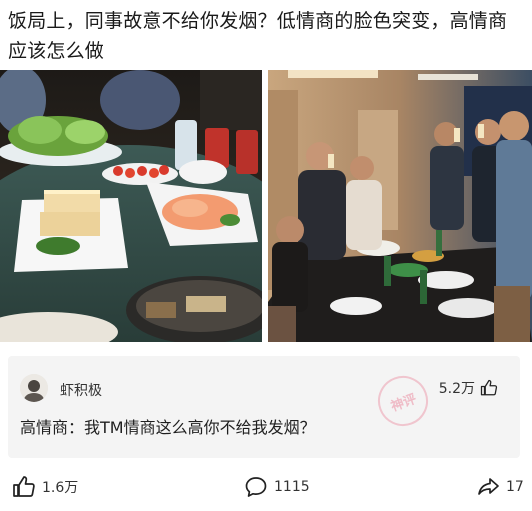 The width and height of the screenshot is (532, 511). Describe the element at coordinates (403, 403) in the screenshot. I see `stamp-text: 神评` at that location.